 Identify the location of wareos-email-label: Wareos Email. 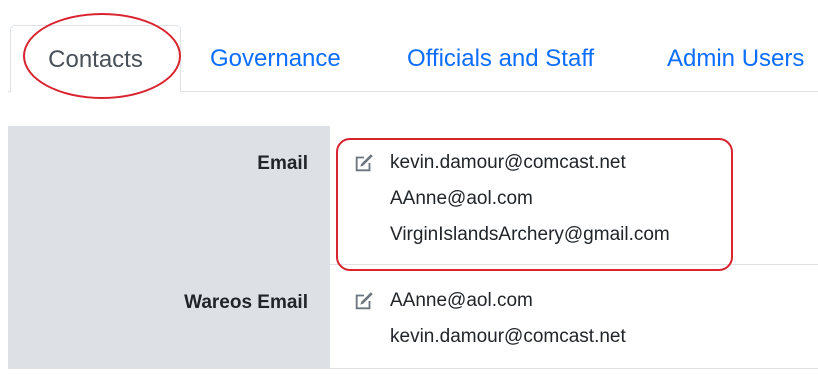
(169, 316).